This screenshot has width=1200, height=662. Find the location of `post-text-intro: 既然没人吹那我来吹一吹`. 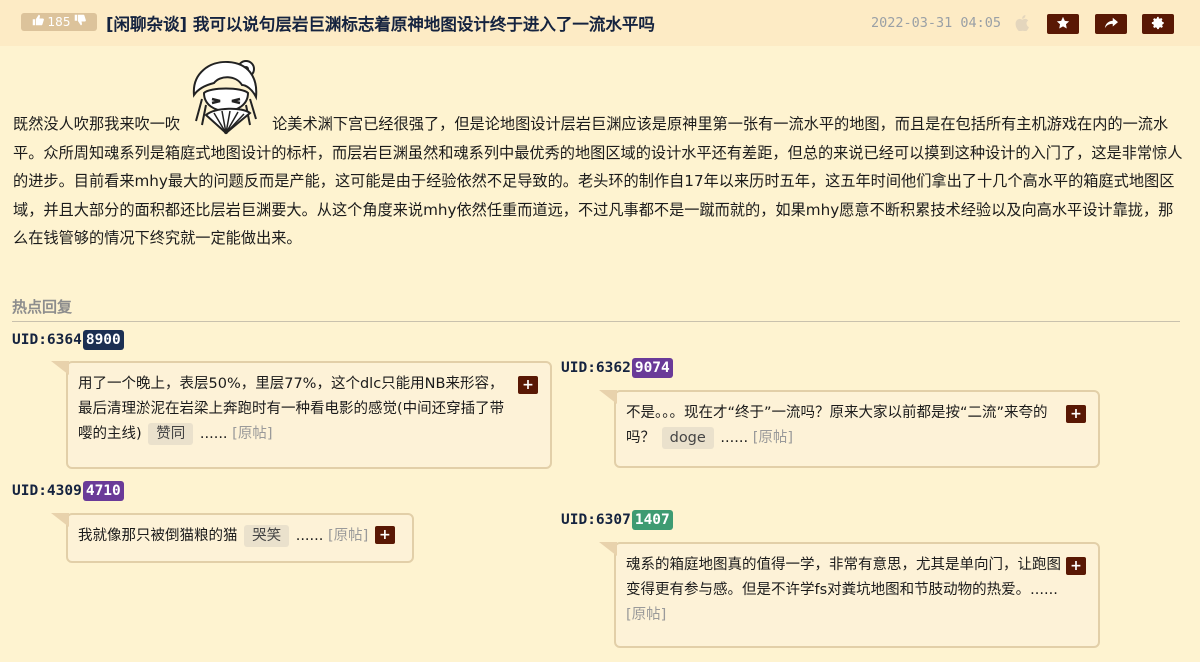

post-text-intro: 既然没人吹那我来吹一吹 is located at coordinates (97, 124).